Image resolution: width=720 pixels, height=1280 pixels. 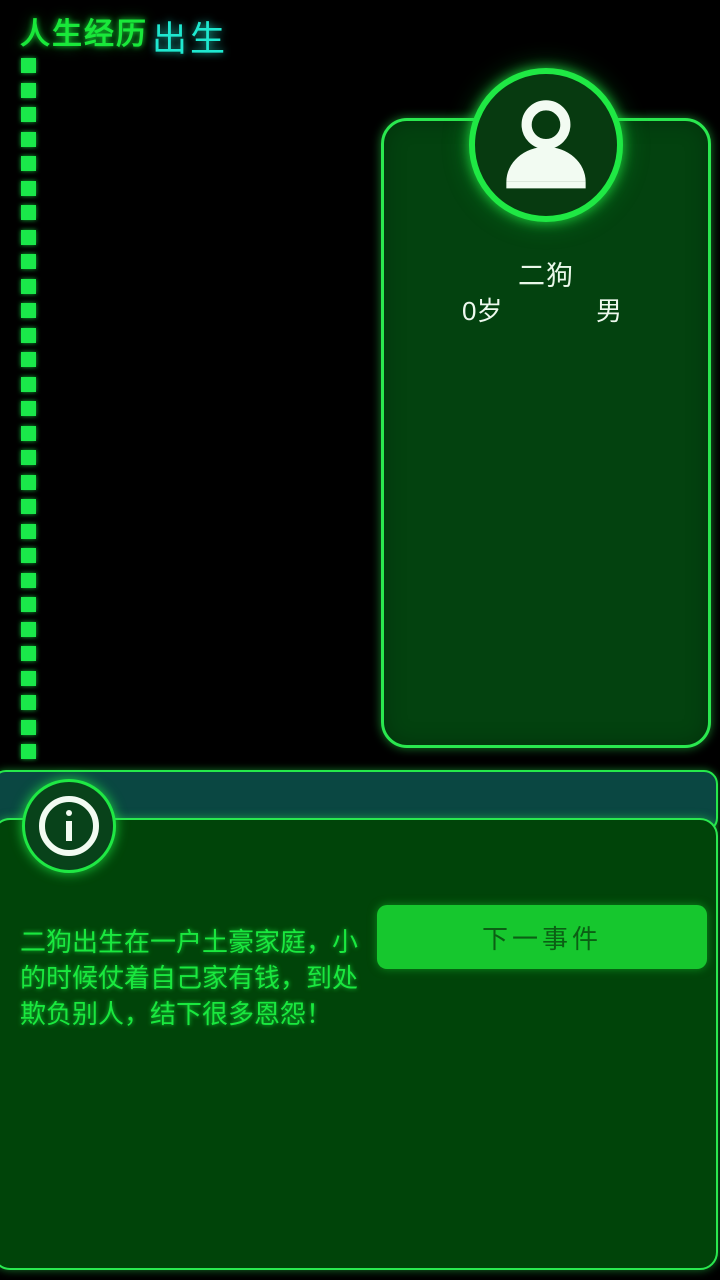 What do you see at coordinates (190, 39) in the screenshot?
I see `event-title: 出生` at bounding box center [190, 39].